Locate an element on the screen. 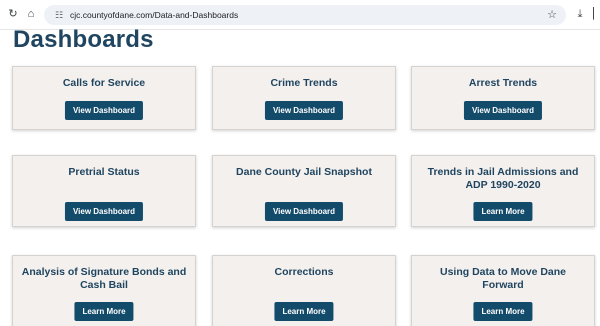 The height and width of the screenshot is (326, 600). card-title: Using Data to Move Dane Forward is located at coordinates (503, 278).